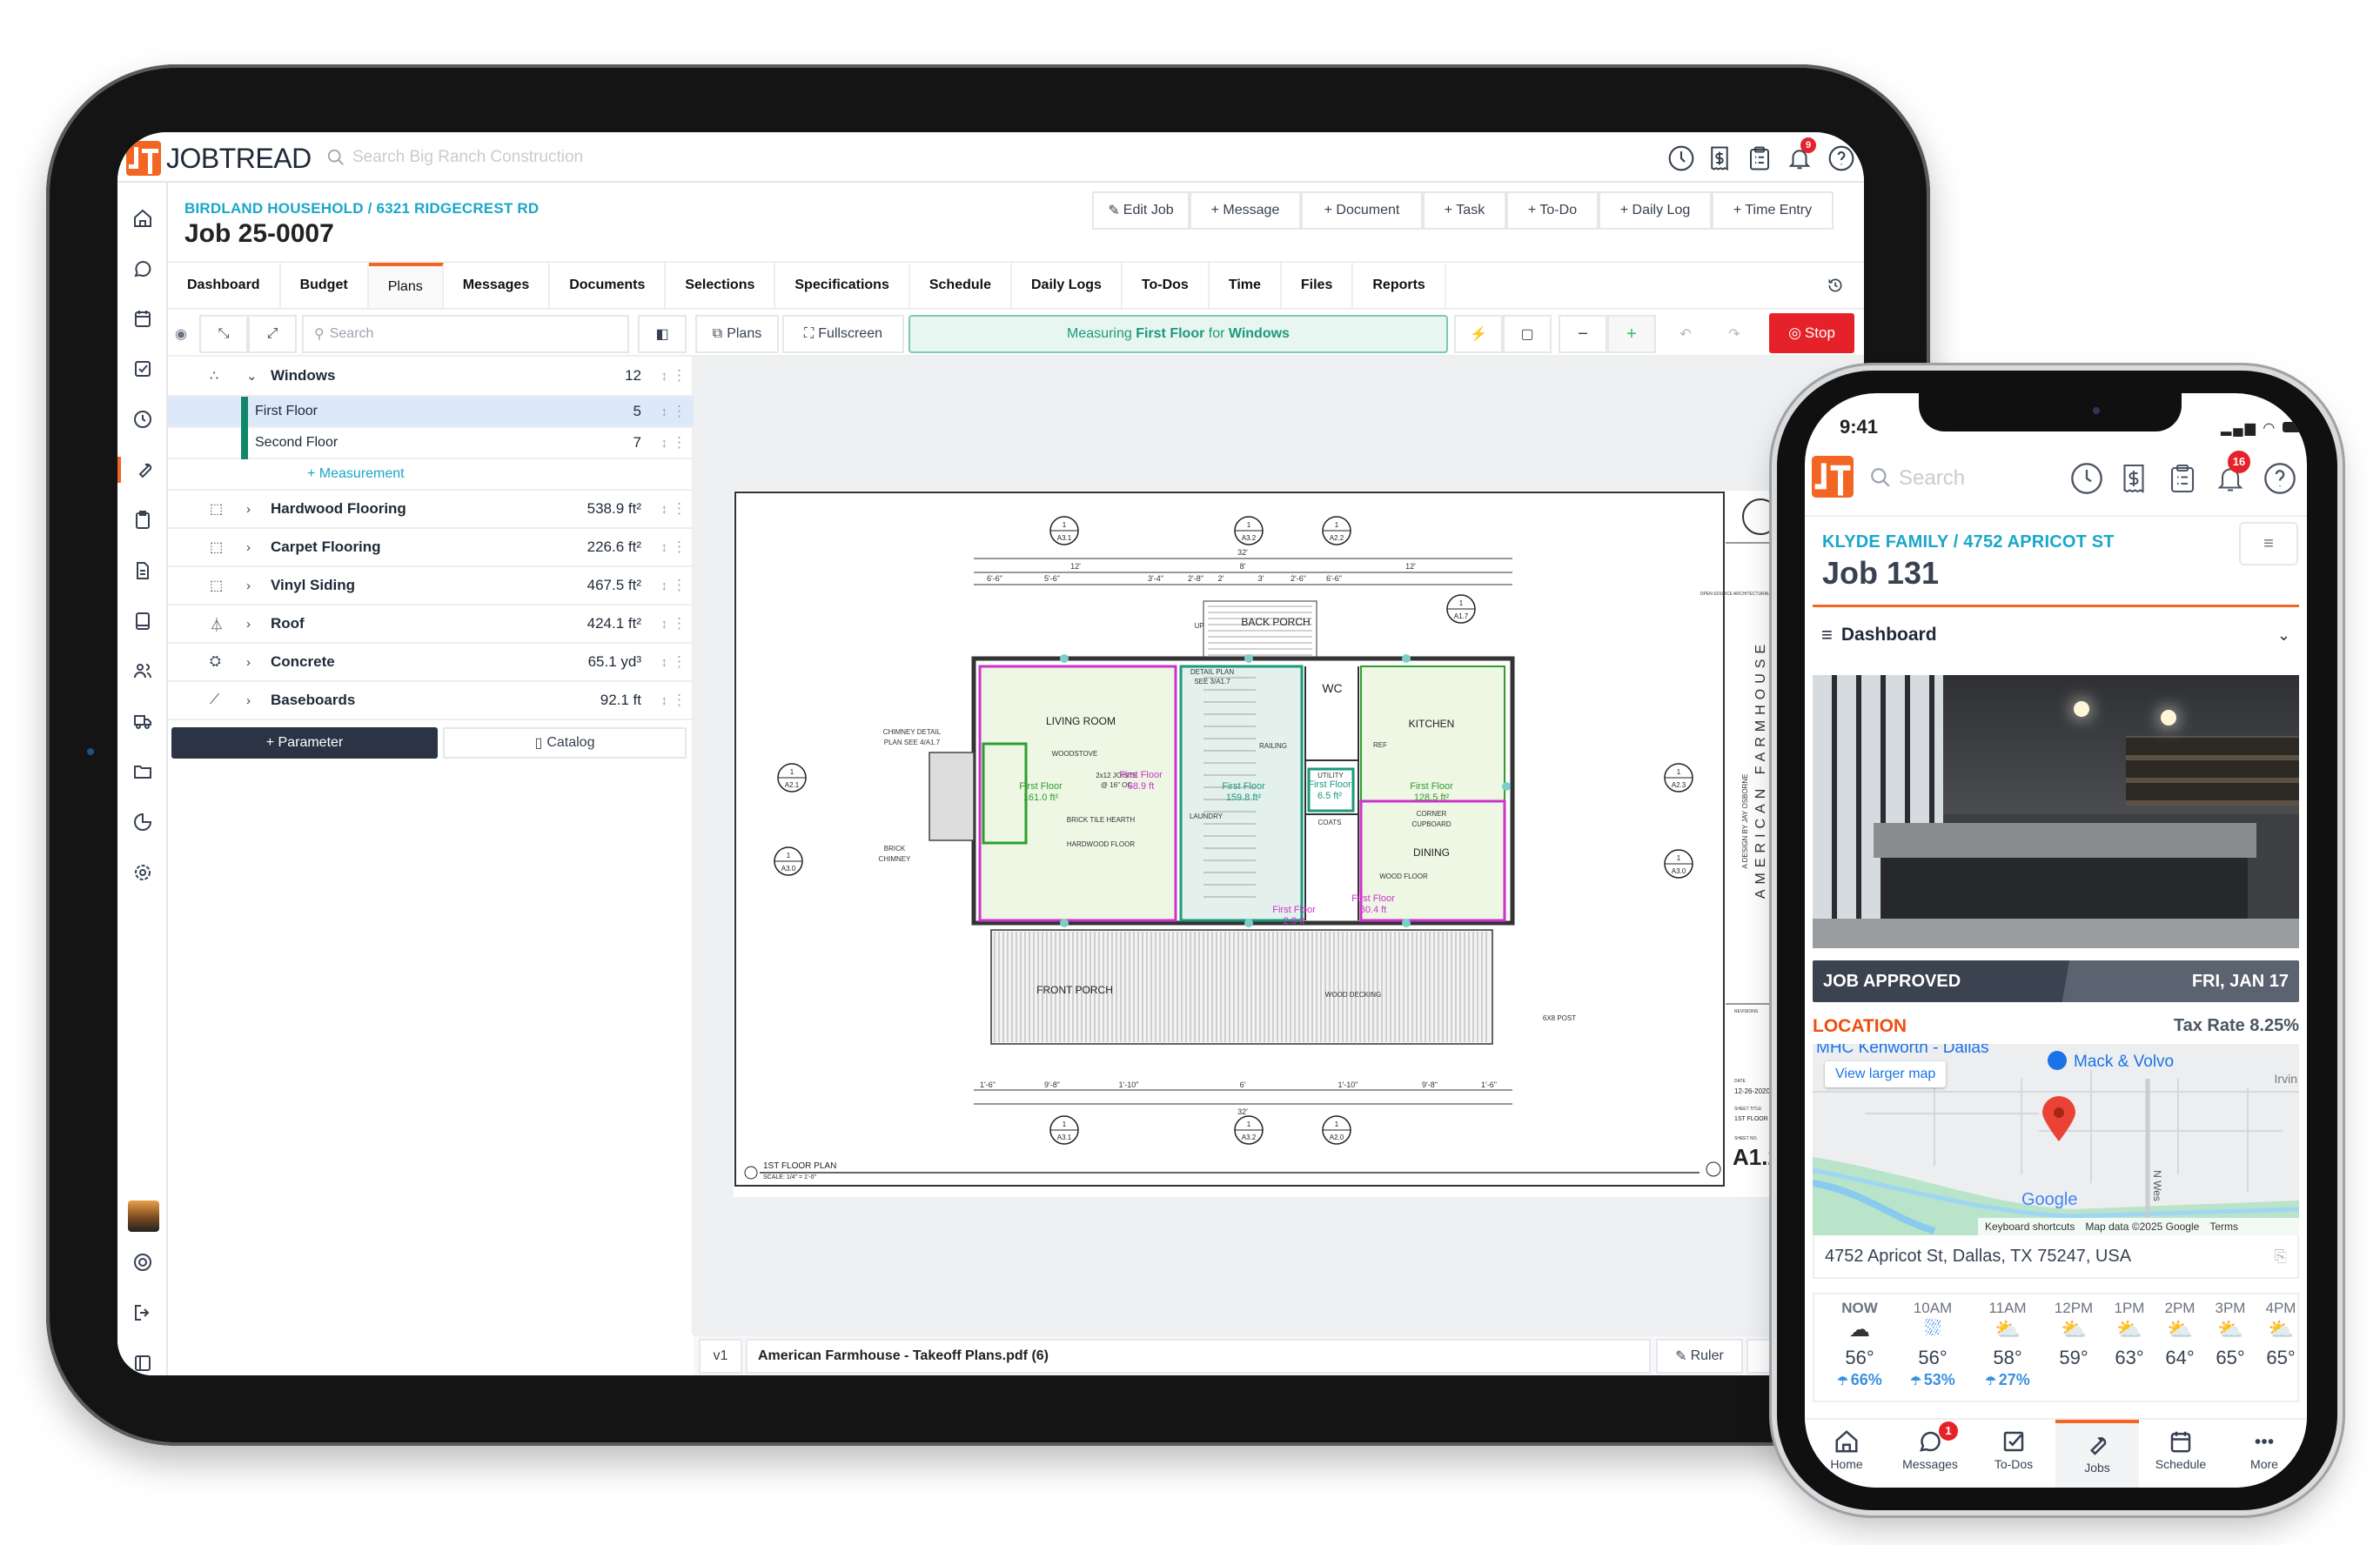  I want to click on visibility-eye-icon: ◉, so click(181, 334).